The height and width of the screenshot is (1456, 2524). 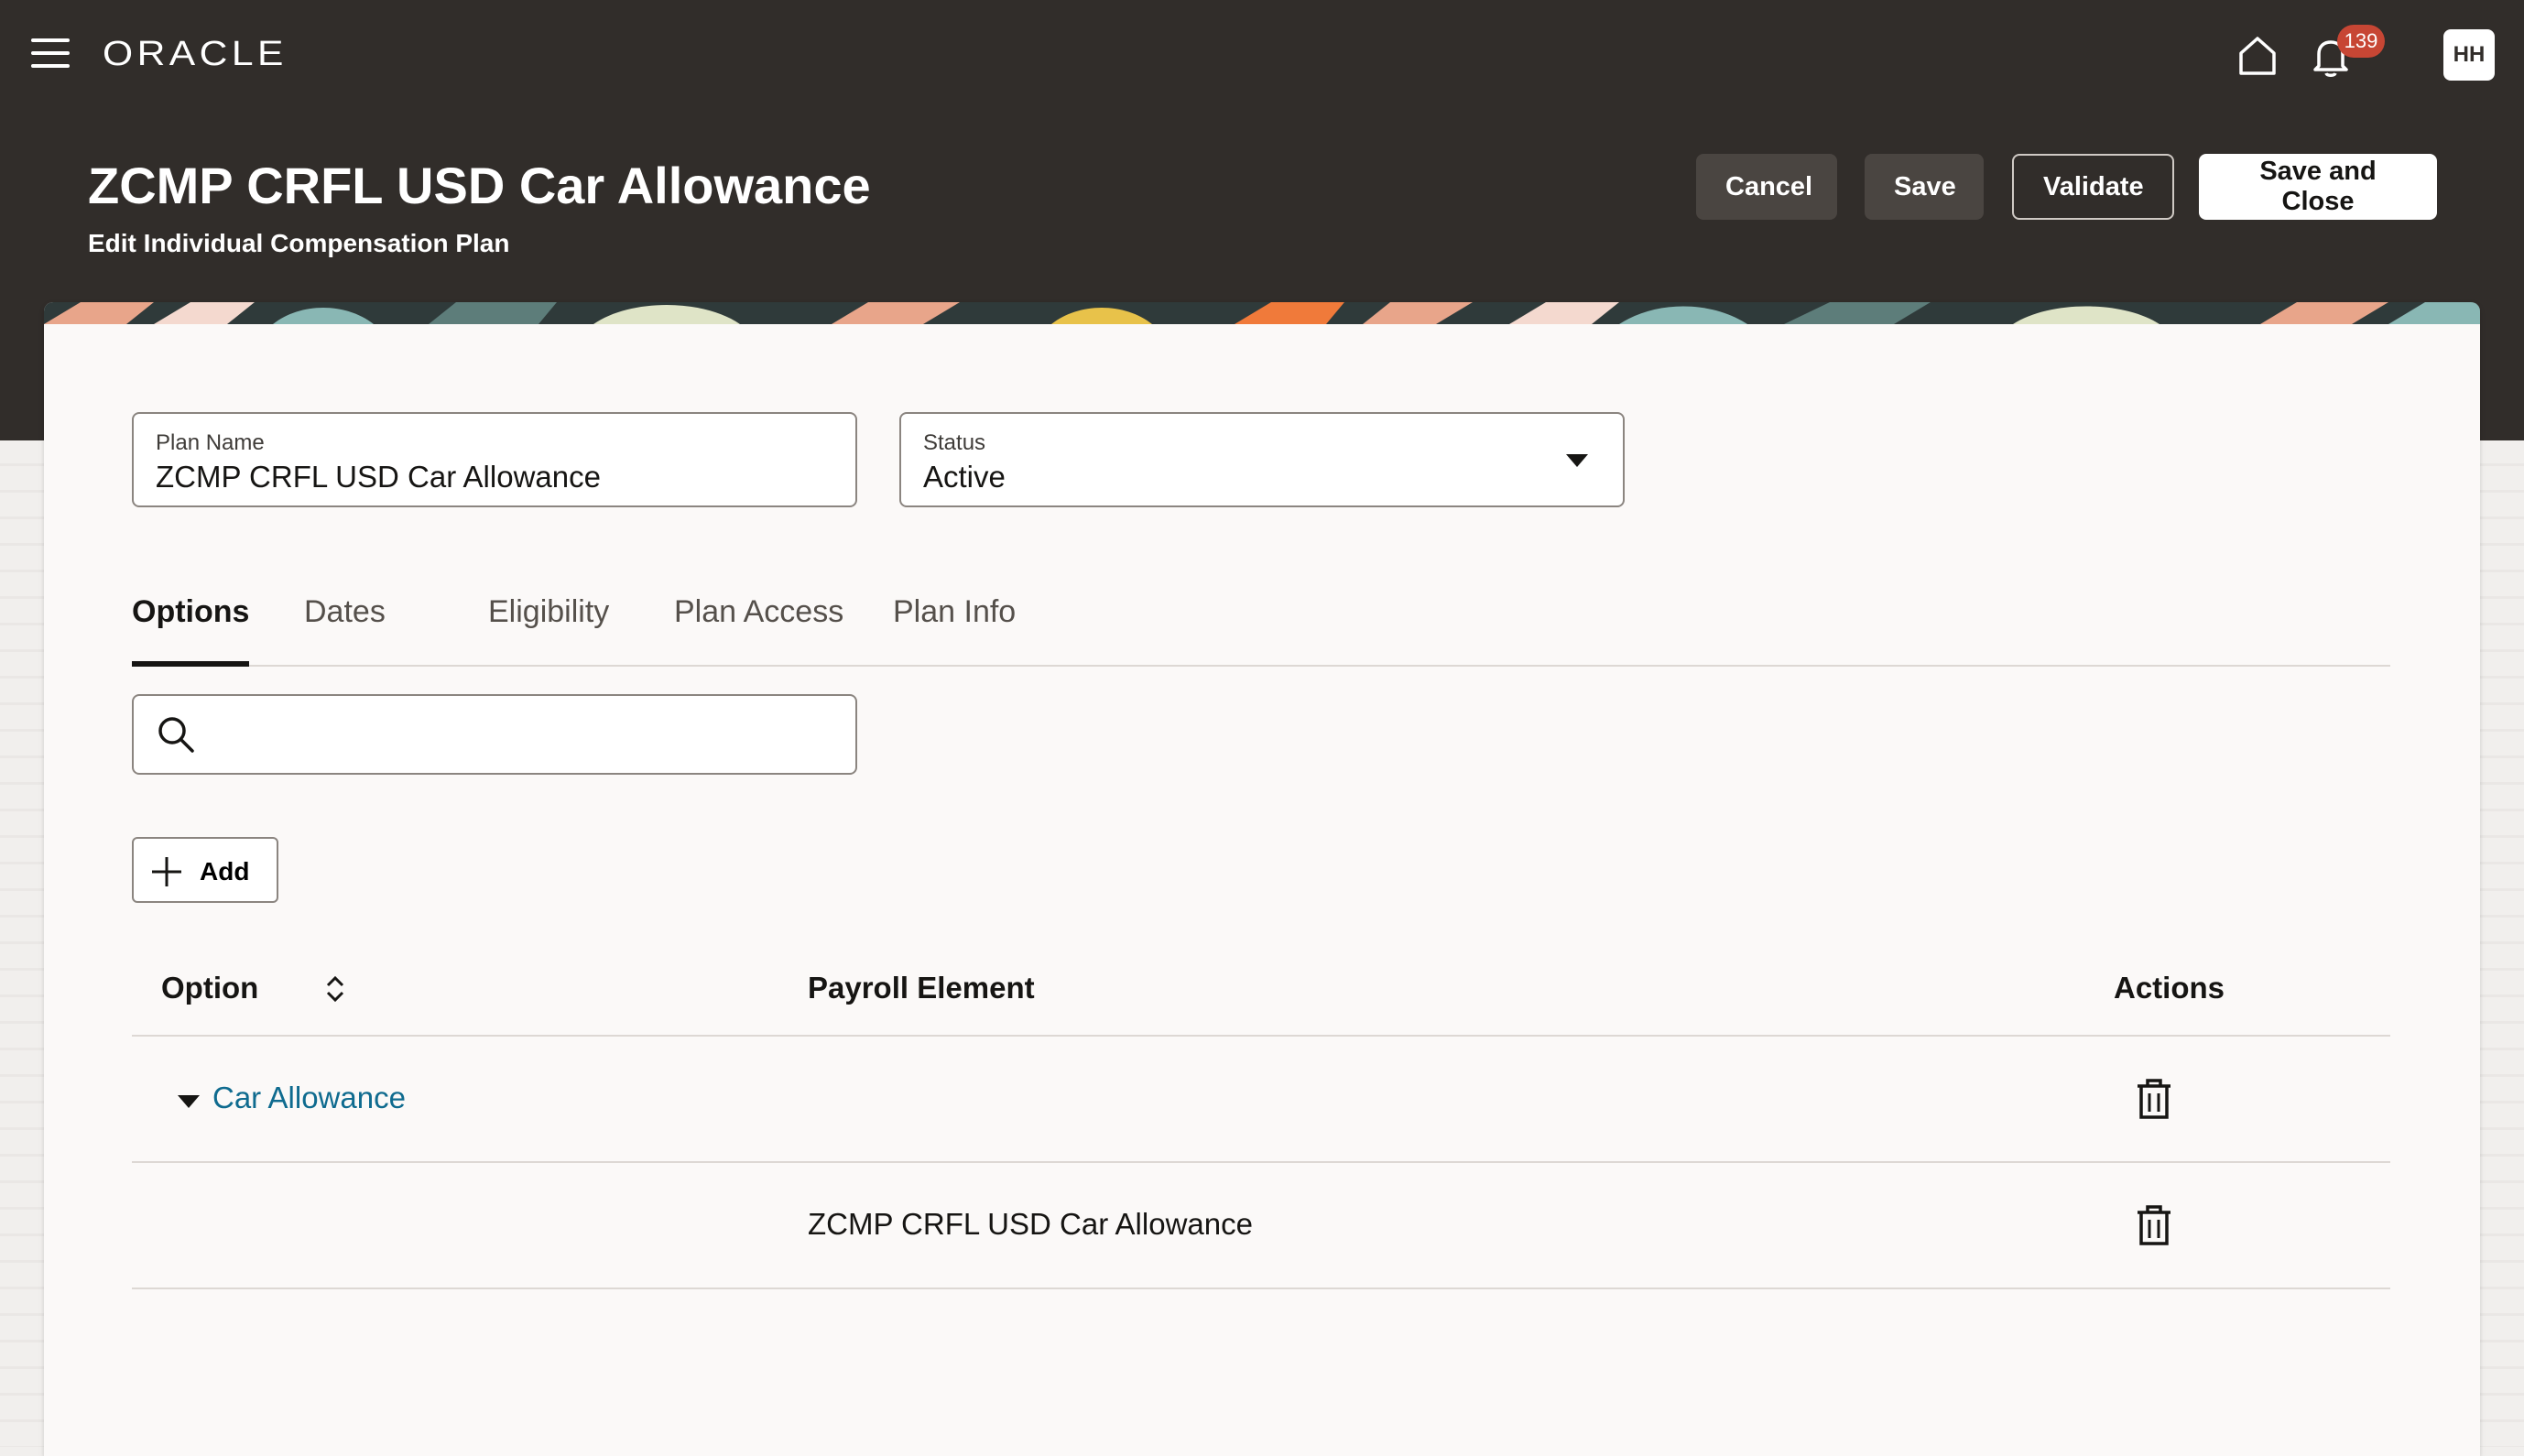 What do you see at coordinates (479, 185) in the screenshot?
I see `page-title: ZCMP CRFL USD Car Allowance` at bounding box center [479, 185].